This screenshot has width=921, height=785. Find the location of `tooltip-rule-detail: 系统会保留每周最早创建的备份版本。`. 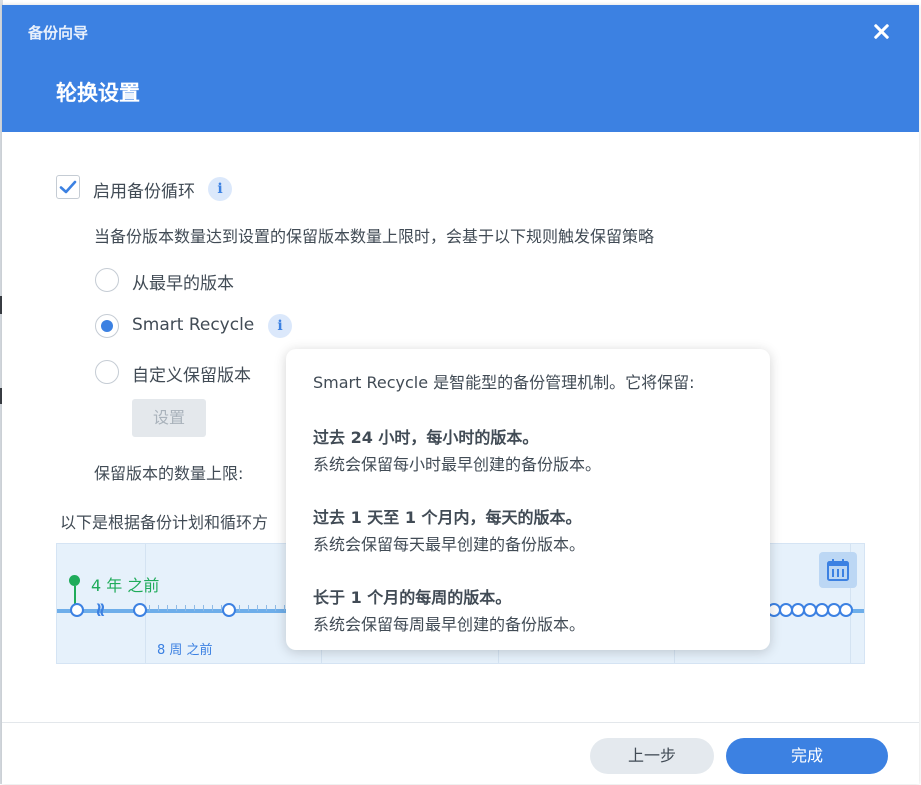

tooltip-rule-detail: 系统会保留每周最早创建的备份版本。 is located at coordinates (449, 624).